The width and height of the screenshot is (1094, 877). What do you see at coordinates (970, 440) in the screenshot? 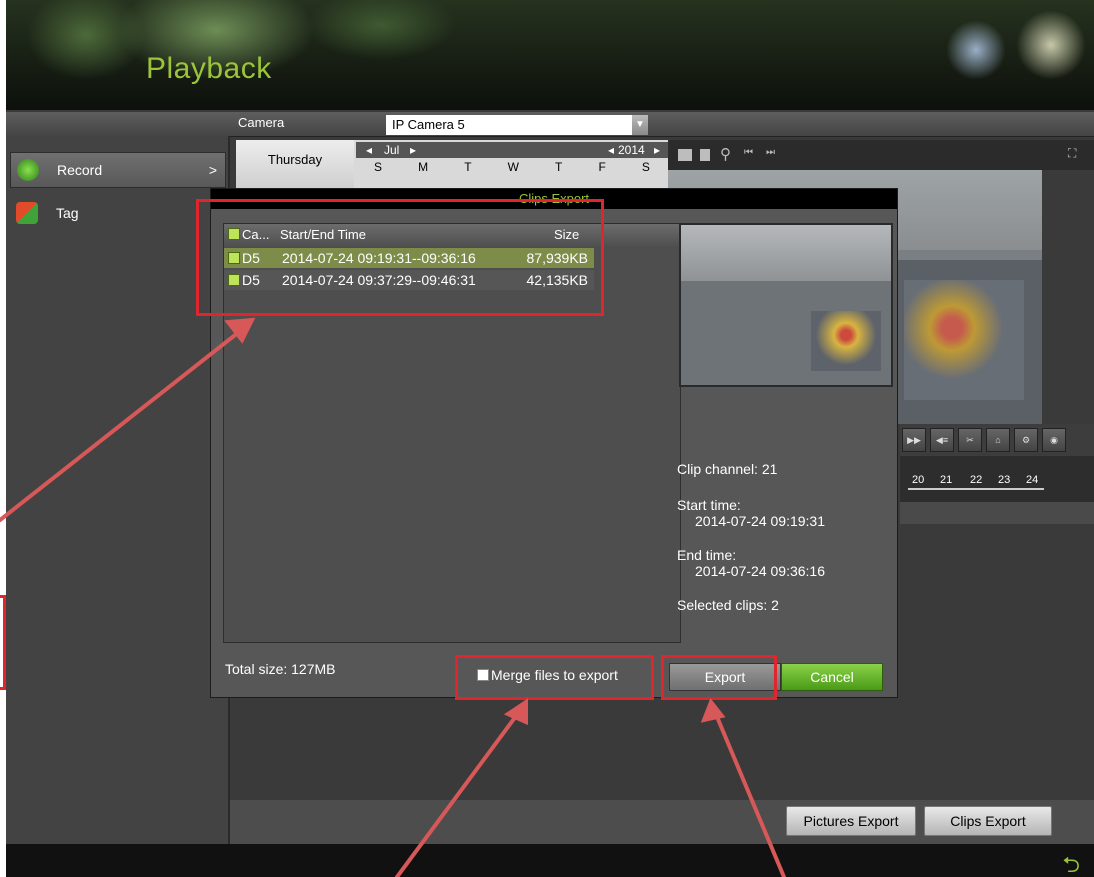
I see `clip-button: ✂` at bounding box center [970, 440].